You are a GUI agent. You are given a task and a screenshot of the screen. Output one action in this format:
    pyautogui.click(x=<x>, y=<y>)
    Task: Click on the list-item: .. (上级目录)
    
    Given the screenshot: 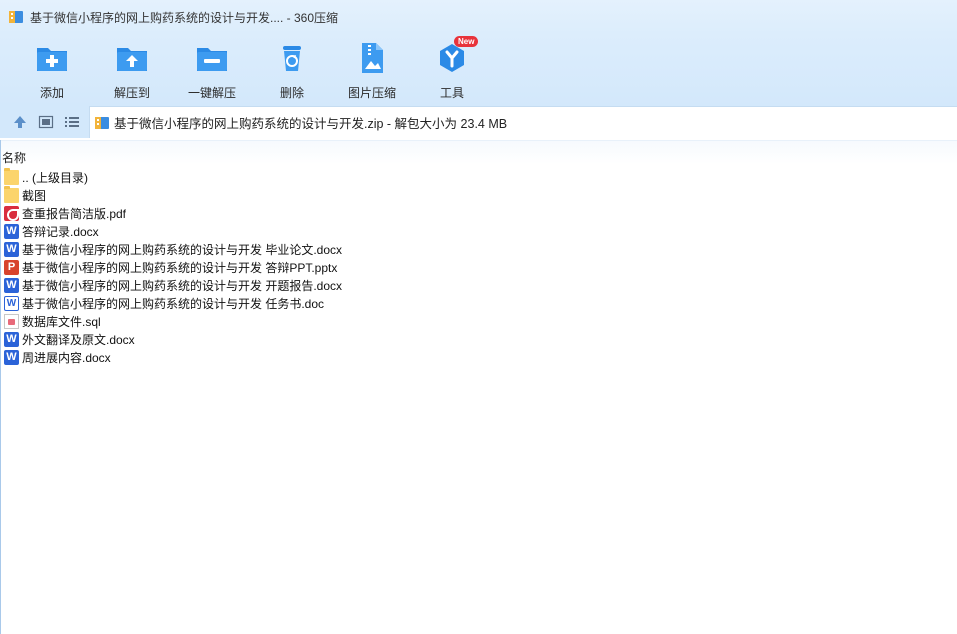 What is the action you would take?
    pyautogui.click(x=171, y=176)
    